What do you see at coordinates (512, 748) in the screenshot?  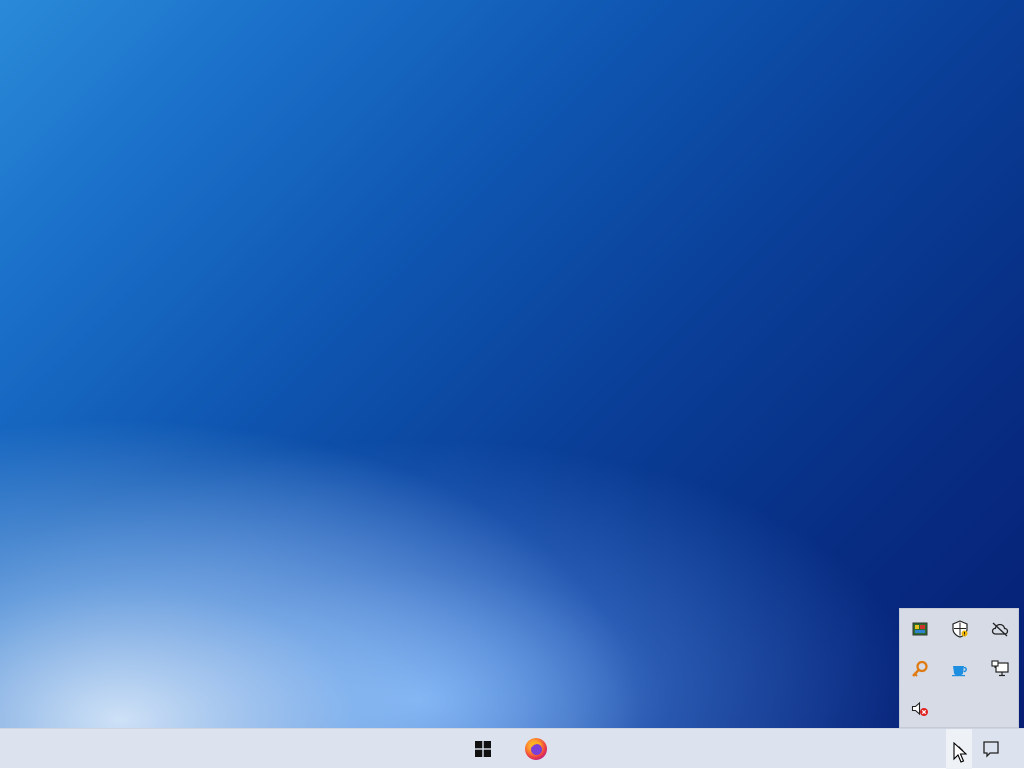 I see `taskbar` at bounding box center [512, 748].